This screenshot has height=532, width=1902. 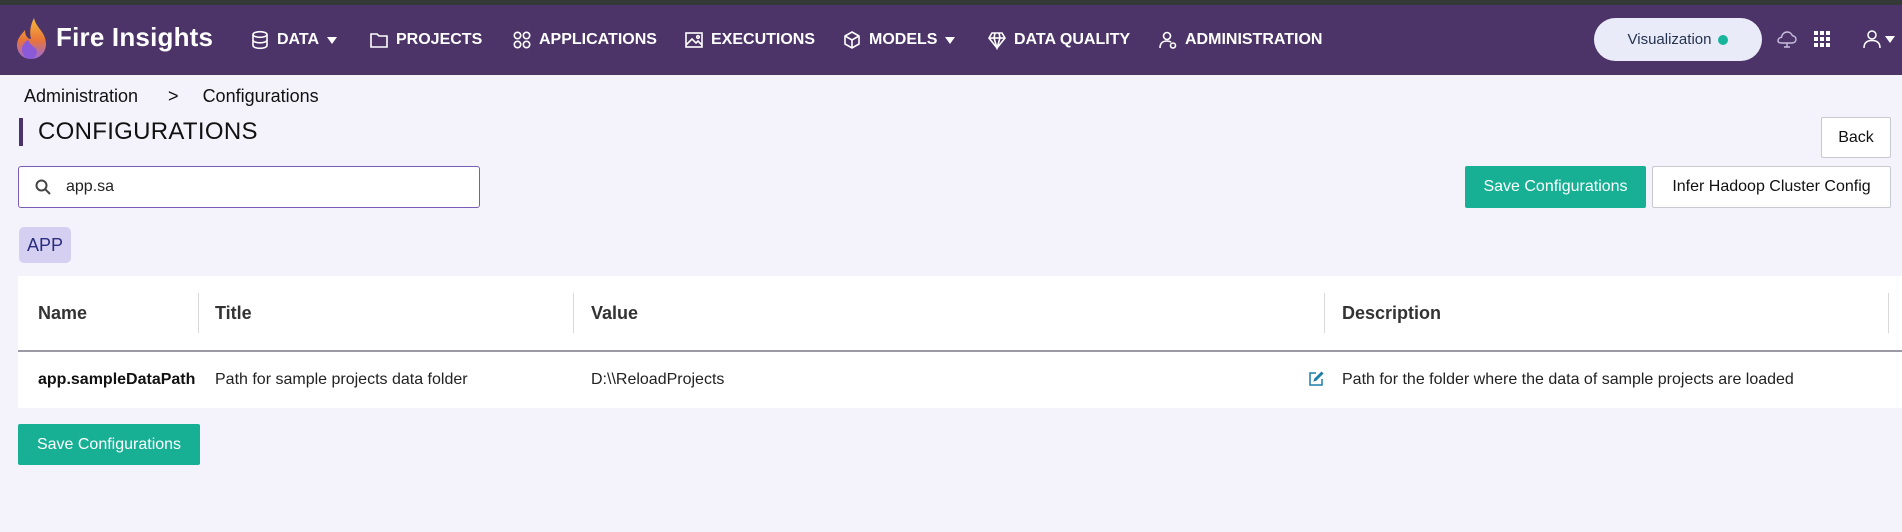 I want to click on nav-item-data: DATA, so click(x=294, y=40).